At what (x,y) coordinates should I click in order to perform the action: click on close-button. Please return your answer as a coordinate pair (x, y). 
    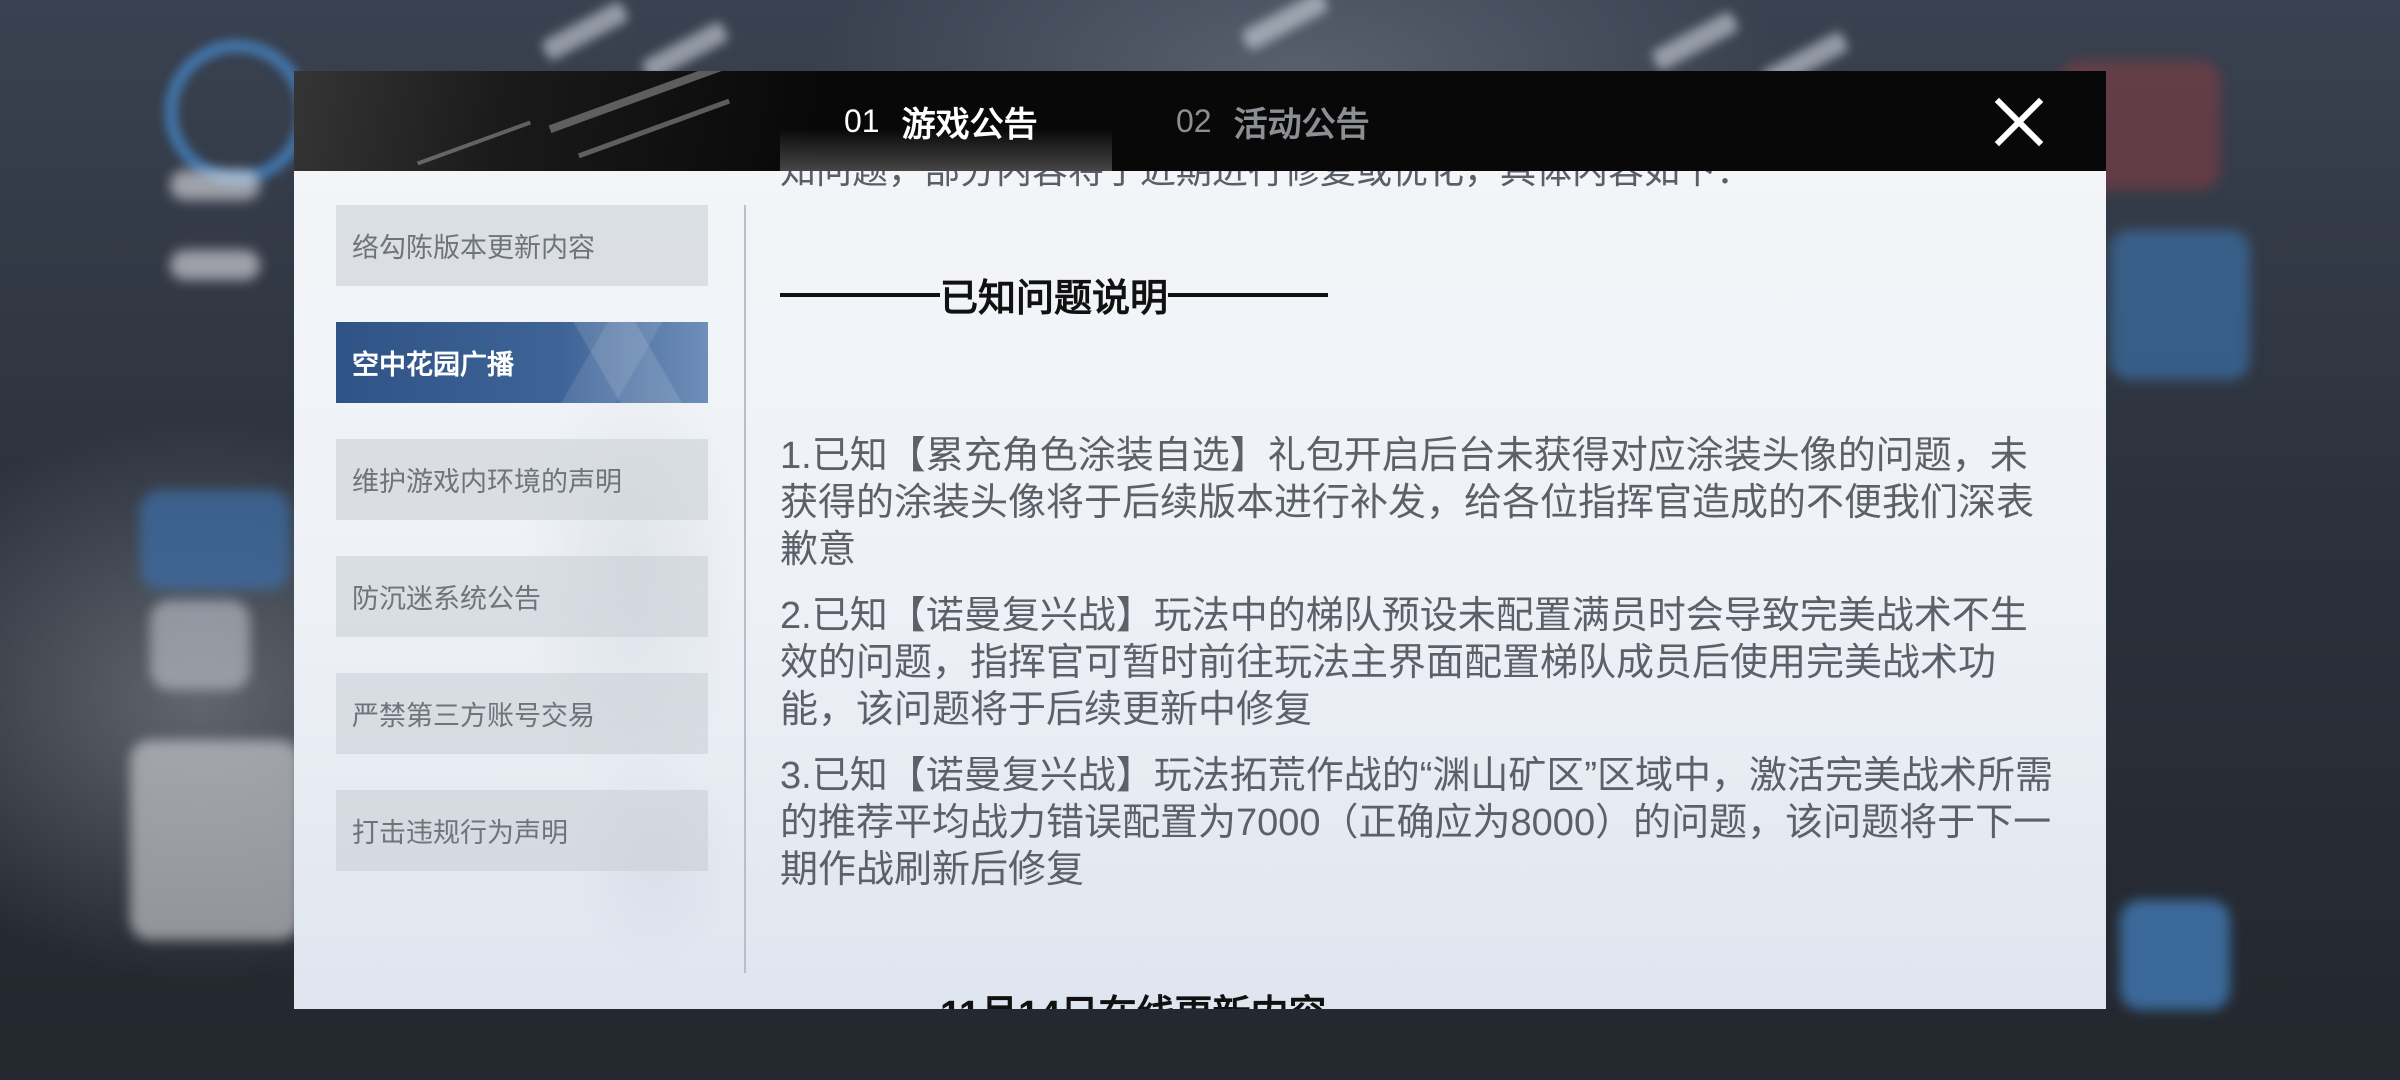
    Looking at the image, I should click on (2019, 122).